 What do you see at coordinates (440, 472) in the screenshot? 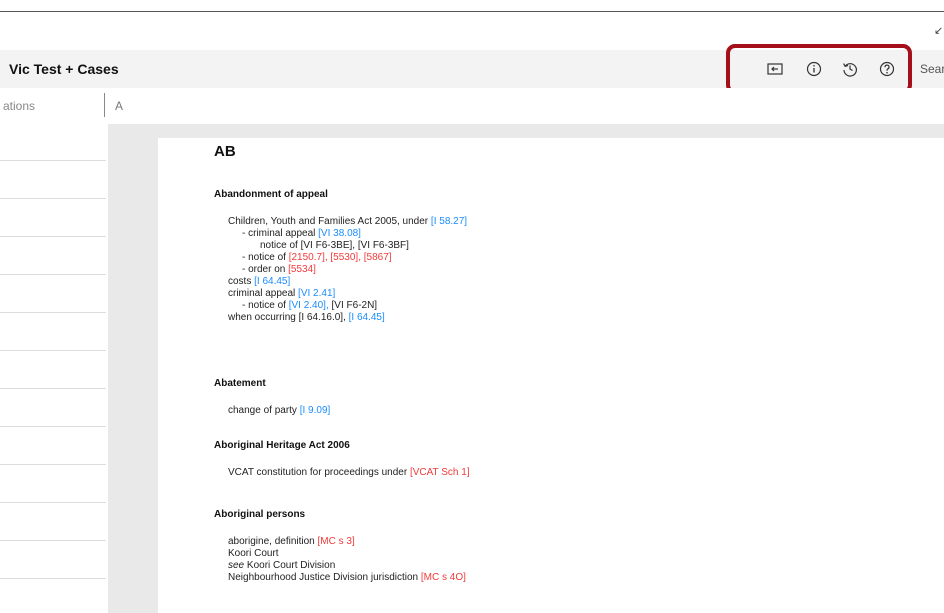
I see `reference-link: [VCAT Sch 1]` at bounding box center [440, 472].